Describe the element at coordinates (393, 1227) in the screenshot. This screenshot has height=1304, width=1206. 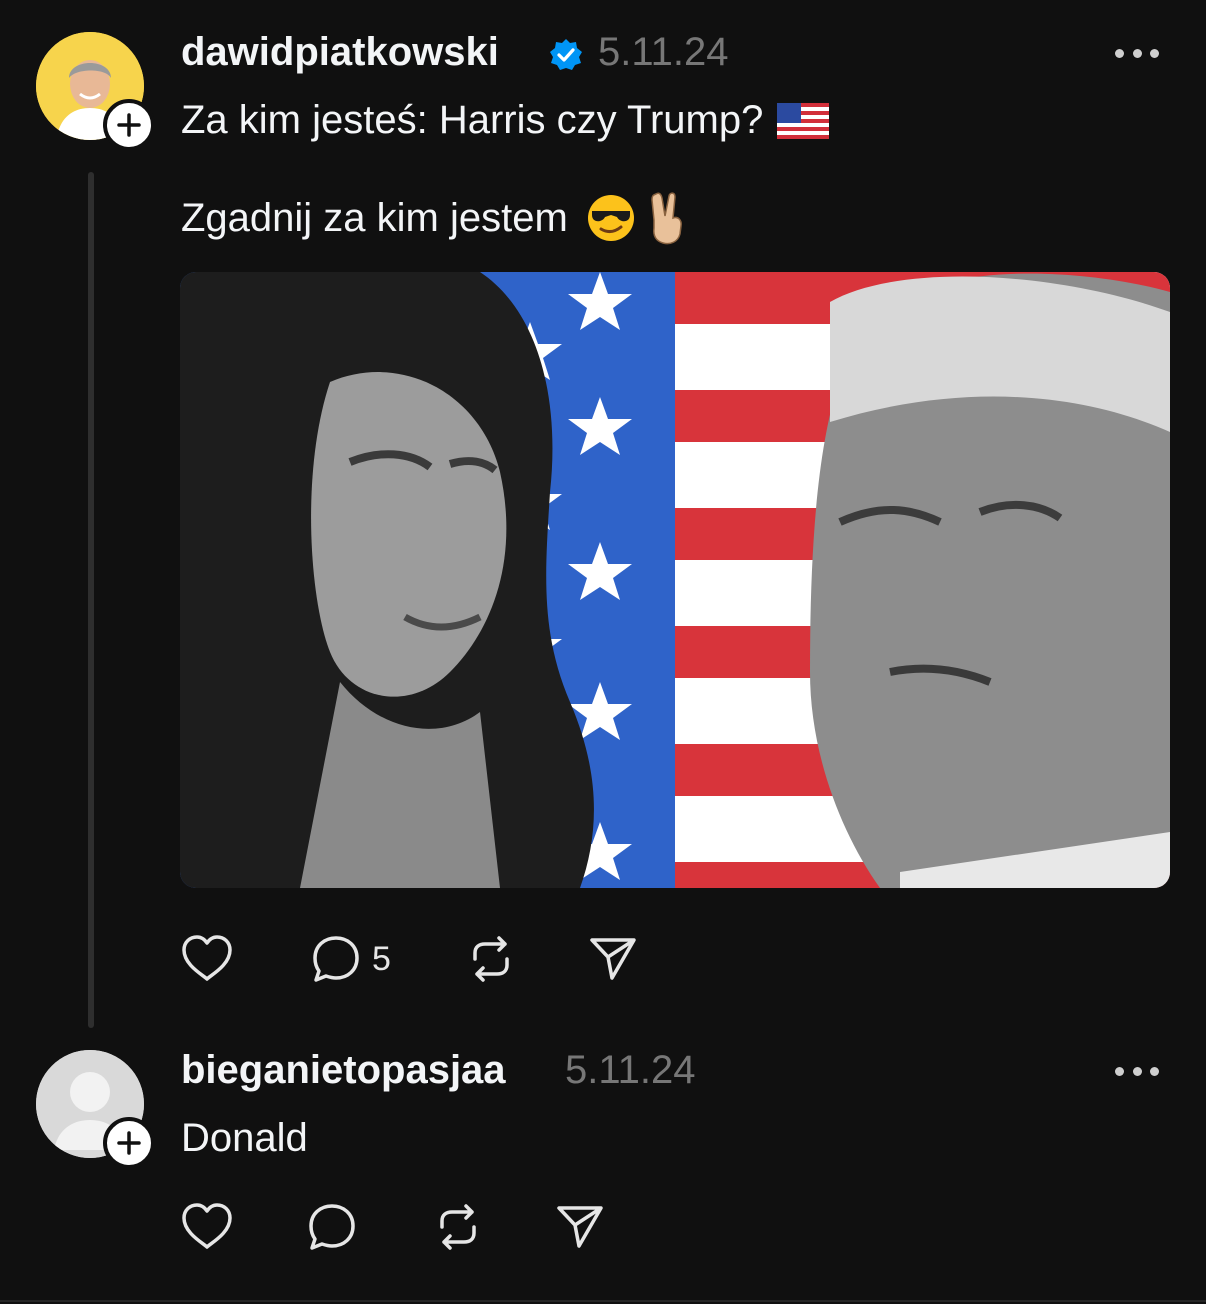
I see `reply-actions` at that location.